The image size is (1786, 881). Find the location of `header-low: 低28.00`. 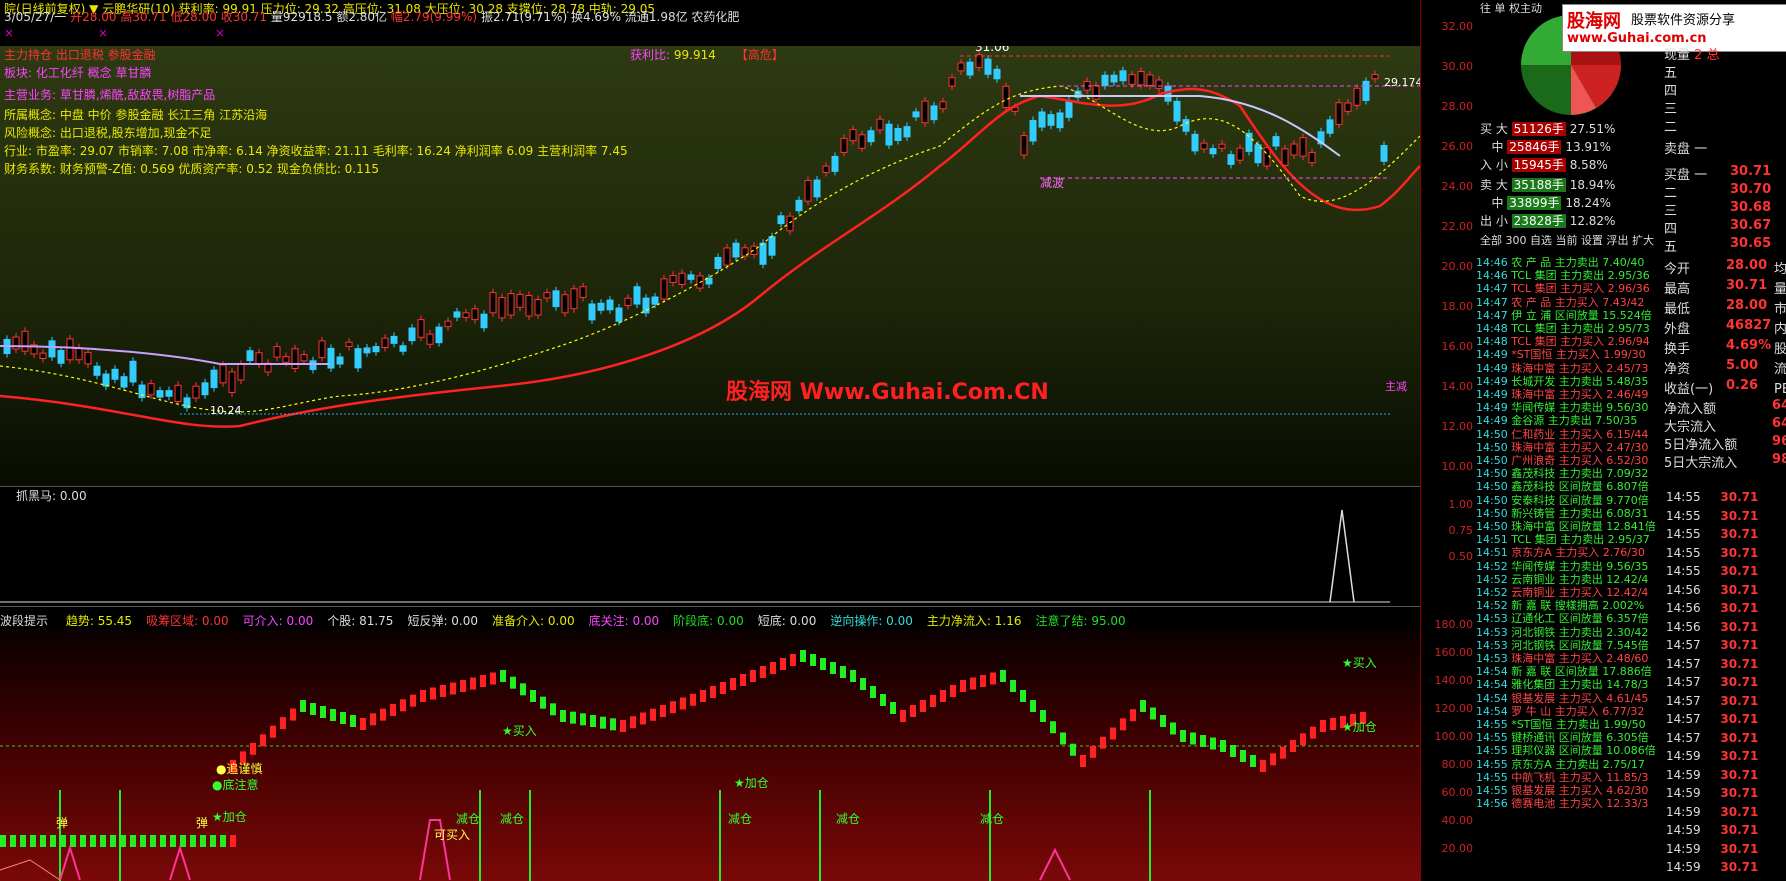

header-low: 低28.00 is located at coordinates (193, 17).